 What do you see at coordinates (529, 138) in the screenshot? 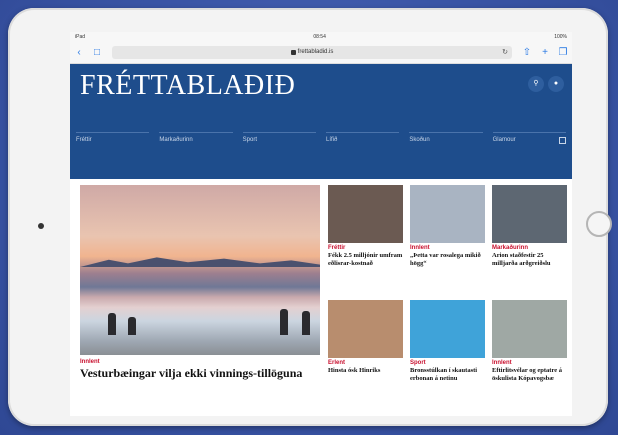
I see `nav-item-glamour: Glamour` at bounding box center [529, 138].